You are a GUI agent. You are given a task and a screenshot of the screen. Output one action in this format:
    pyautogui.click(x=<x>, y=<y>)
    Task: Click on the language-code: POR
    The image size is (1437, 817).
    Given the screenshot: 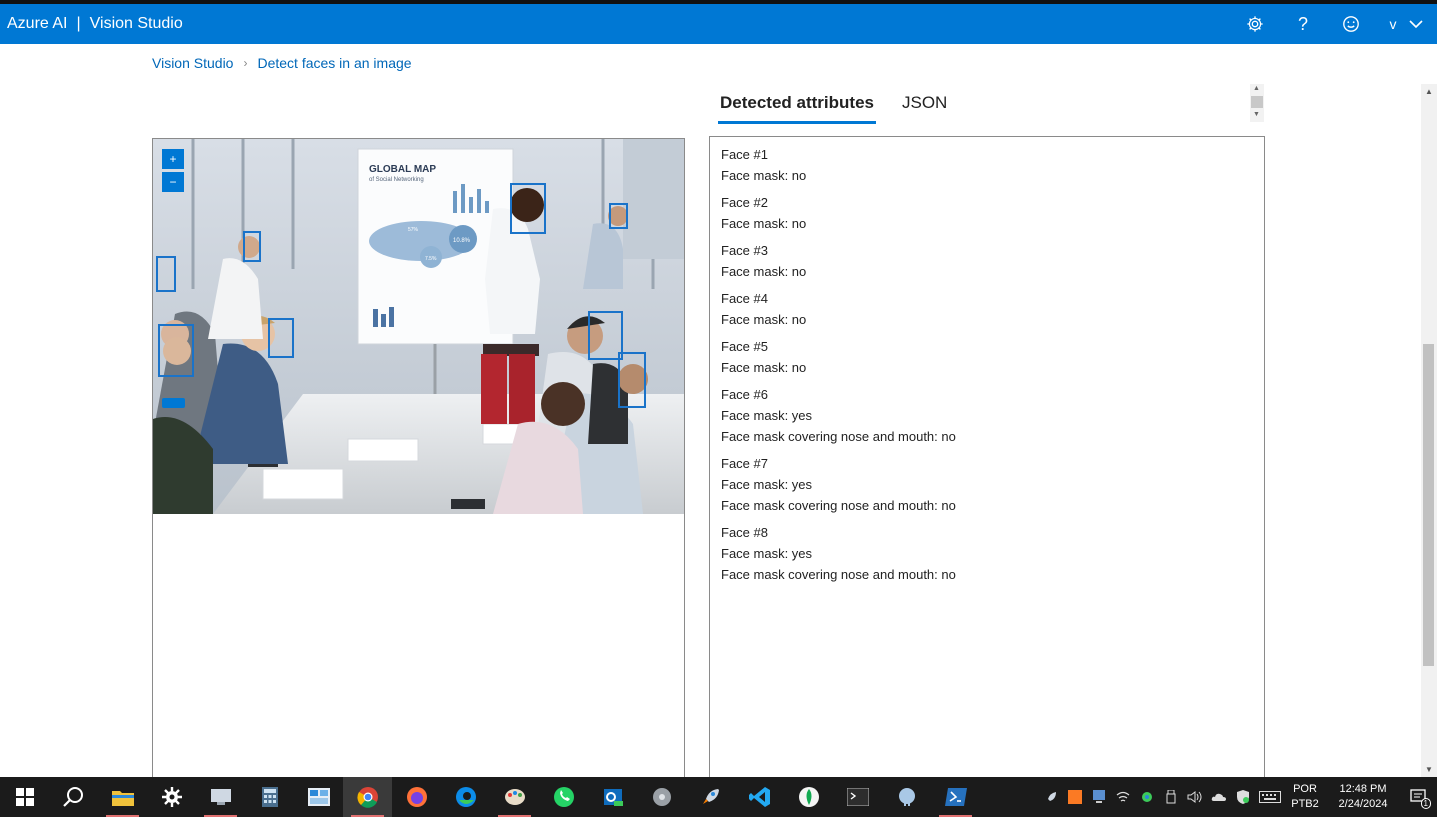 What is the action you would take?
    pyautogui.click(x=1305, y=789)
    